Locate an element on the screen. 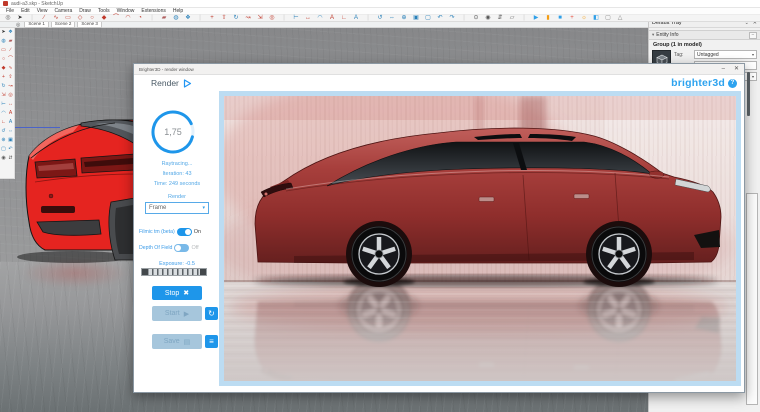  menu-item: Draw is located at coordinates (85, 11).